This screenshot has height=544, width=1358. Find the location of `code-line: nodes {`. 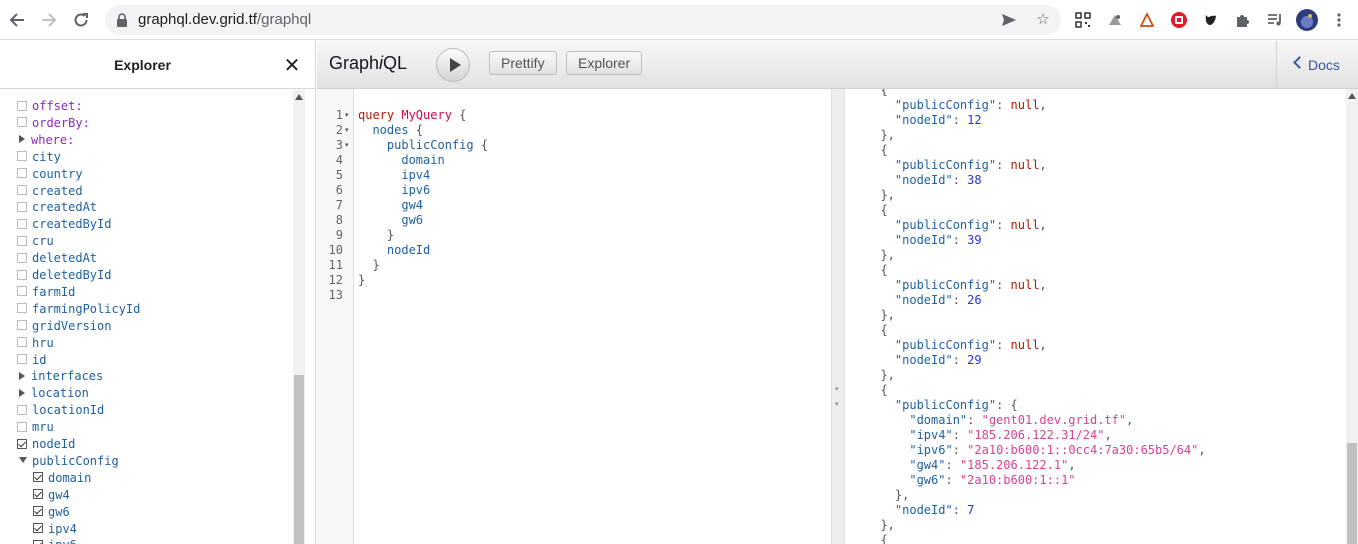

code-line: nodes { is located at coordinates (390, 130).